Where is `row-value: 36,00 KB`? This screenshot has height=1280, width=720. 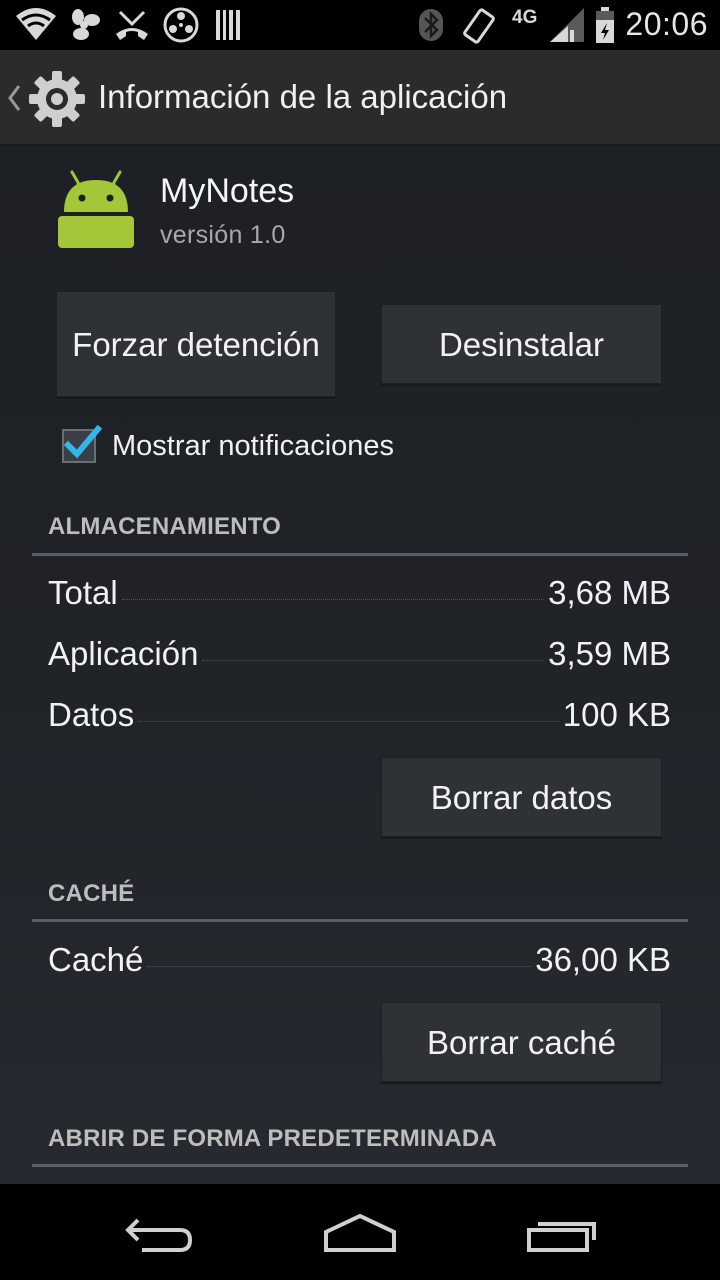
row-value: 36,00 KB is located at coordinates (603, 959).